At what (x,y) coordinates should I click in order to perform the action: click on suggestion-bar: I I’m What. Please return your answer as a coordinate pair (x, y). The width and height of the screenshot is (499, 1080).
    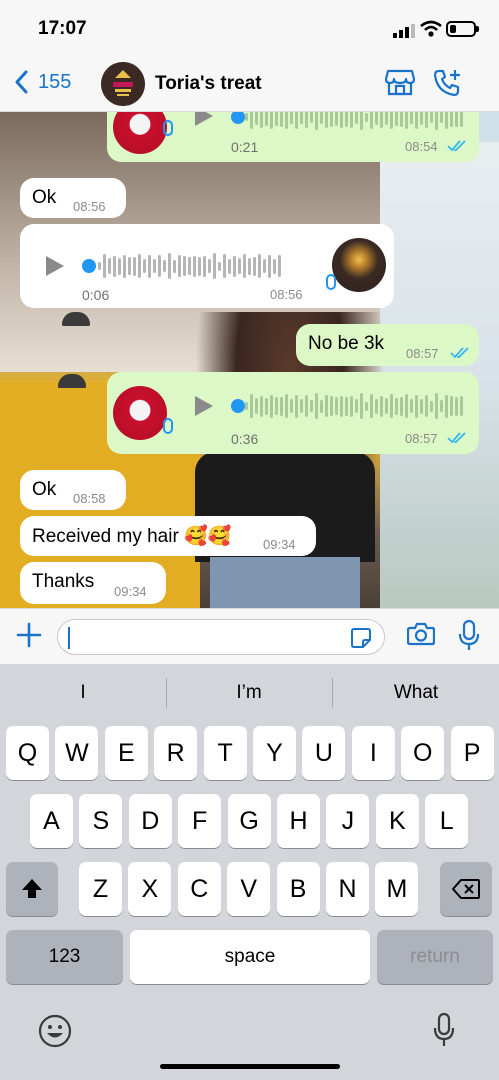
    Looking at the image, I should click on (249, 693).